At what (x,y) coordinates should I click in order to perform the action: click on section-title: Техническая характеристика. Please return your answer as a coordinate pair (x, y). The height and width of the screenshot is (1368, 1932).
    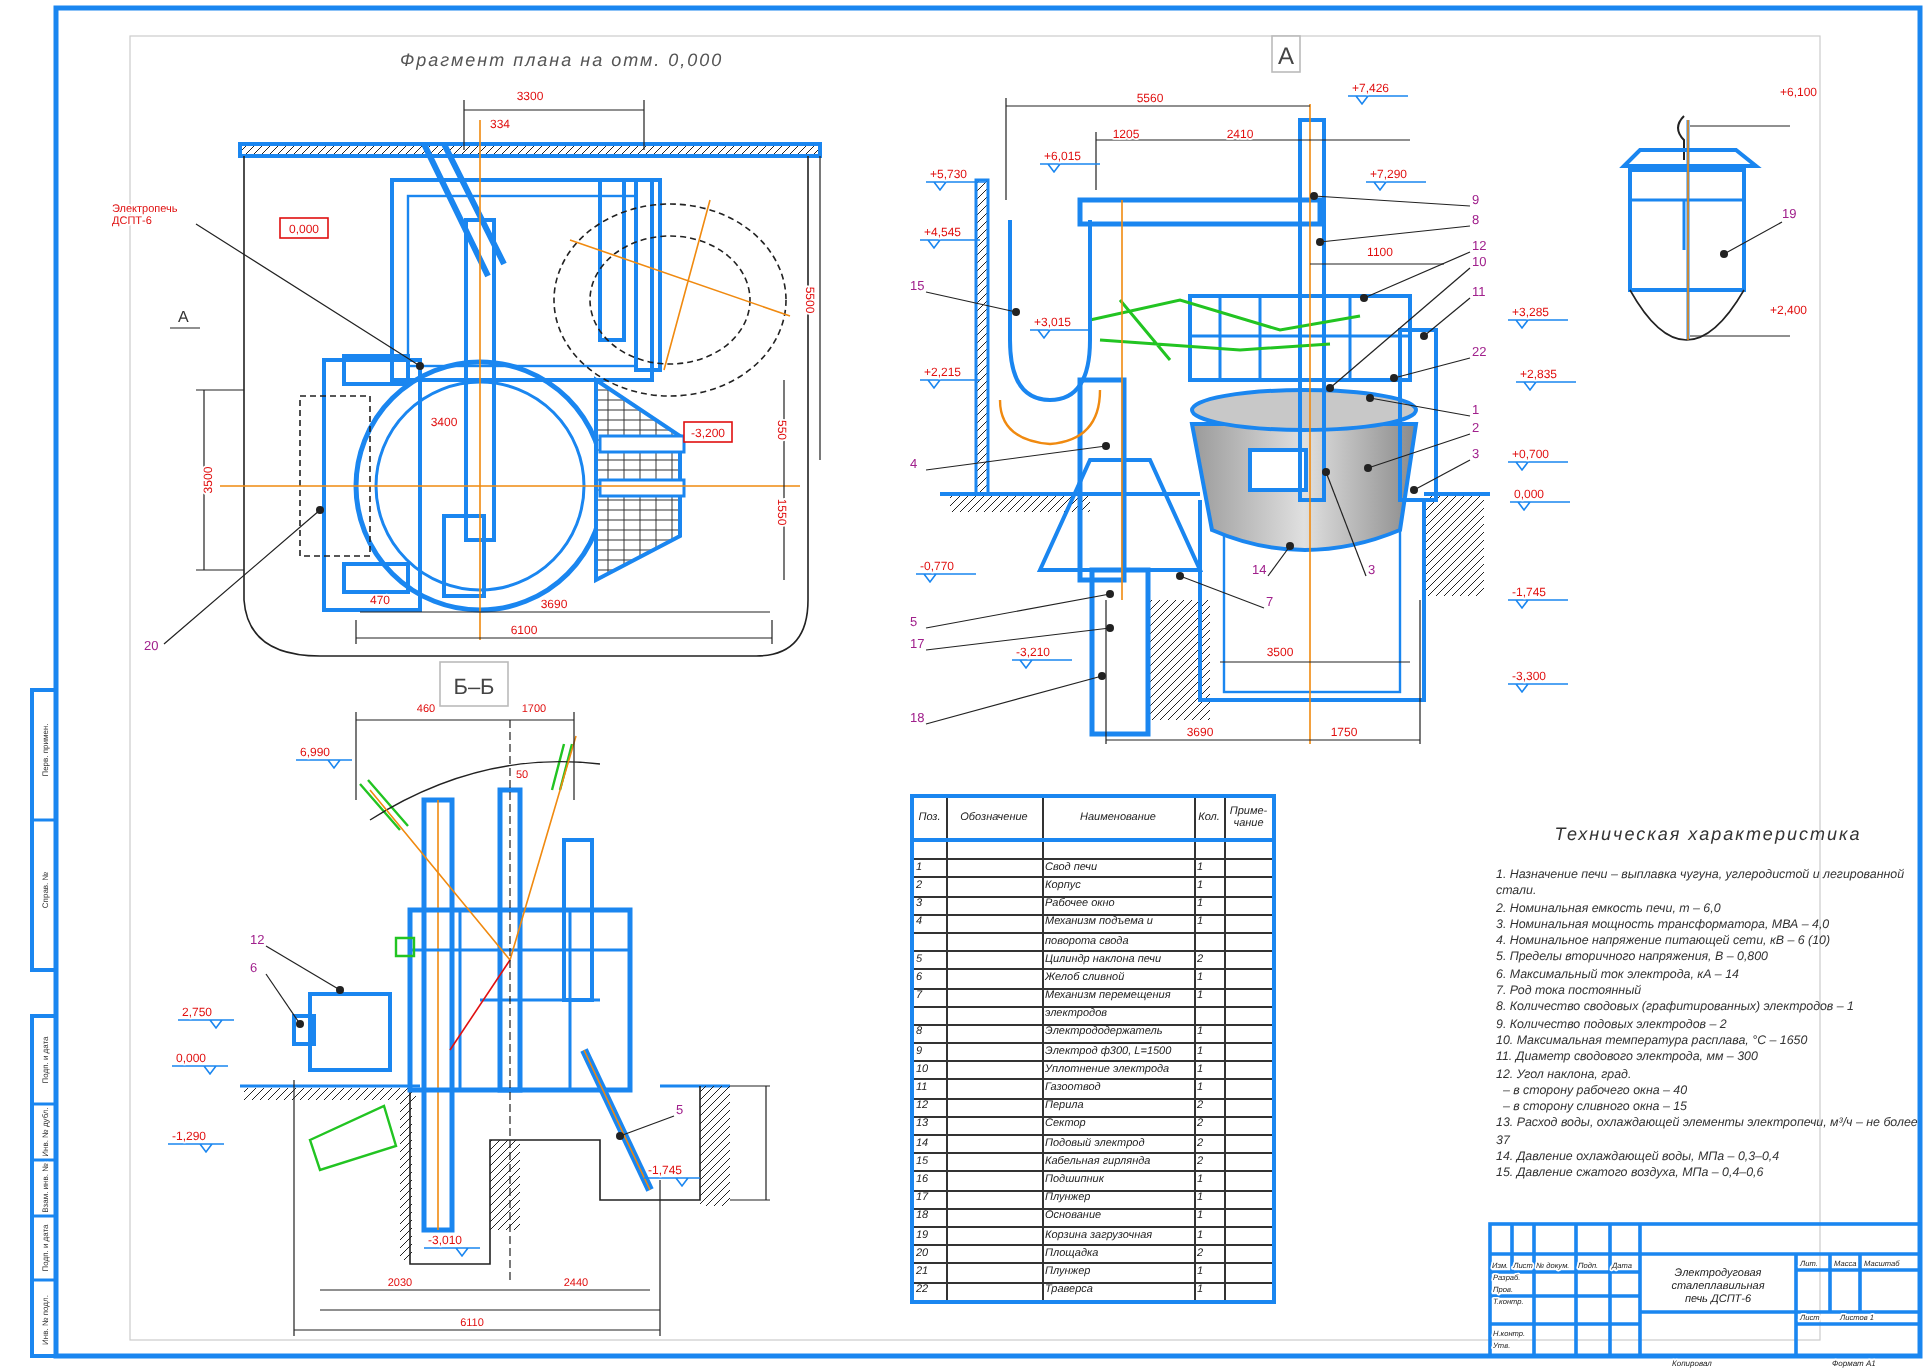
    Looking at the image, I should click on (1708, 834).